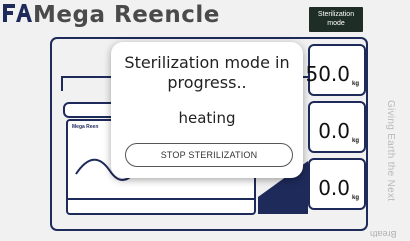 Image resolution: width=410 pixels, height=241 pixels. What do you see at coordinates (327, 74) in the screenshot?
I see `weight-value: 50.0` at bounding box center [327, 74].